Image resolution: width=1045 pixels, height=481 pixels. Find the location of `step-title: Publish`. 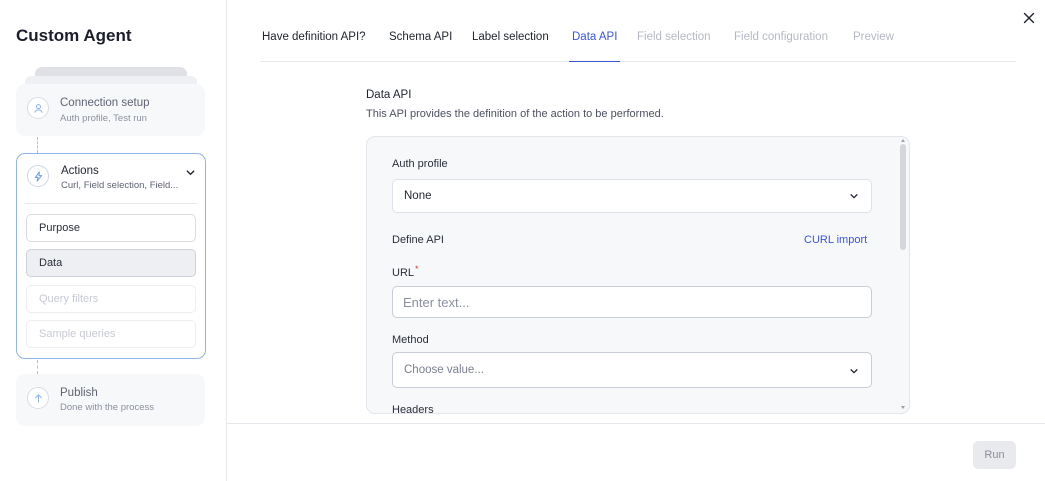

step-title: Publish is located at coordinates (79, 393).